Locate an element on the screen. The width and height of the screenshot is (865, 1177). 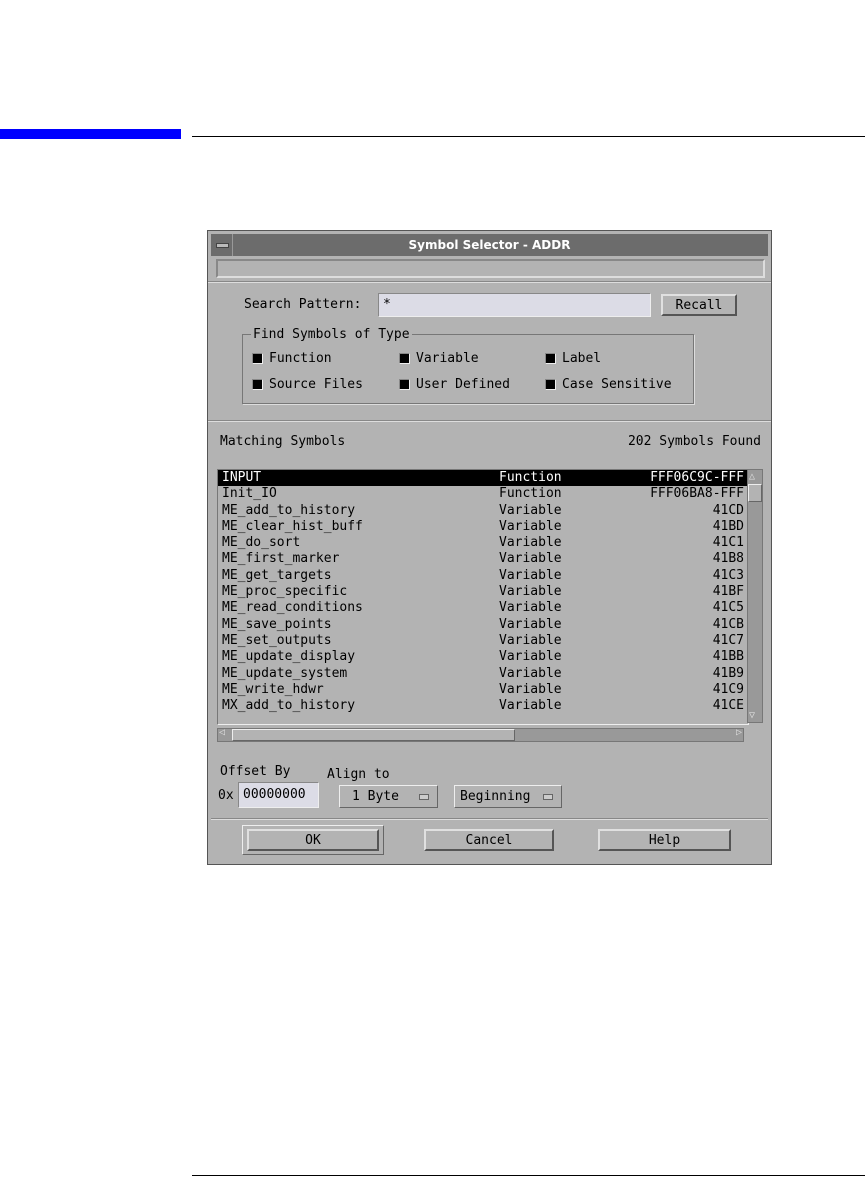
checkbox-user-defined: User Defined is located at coordinates (454, 384).